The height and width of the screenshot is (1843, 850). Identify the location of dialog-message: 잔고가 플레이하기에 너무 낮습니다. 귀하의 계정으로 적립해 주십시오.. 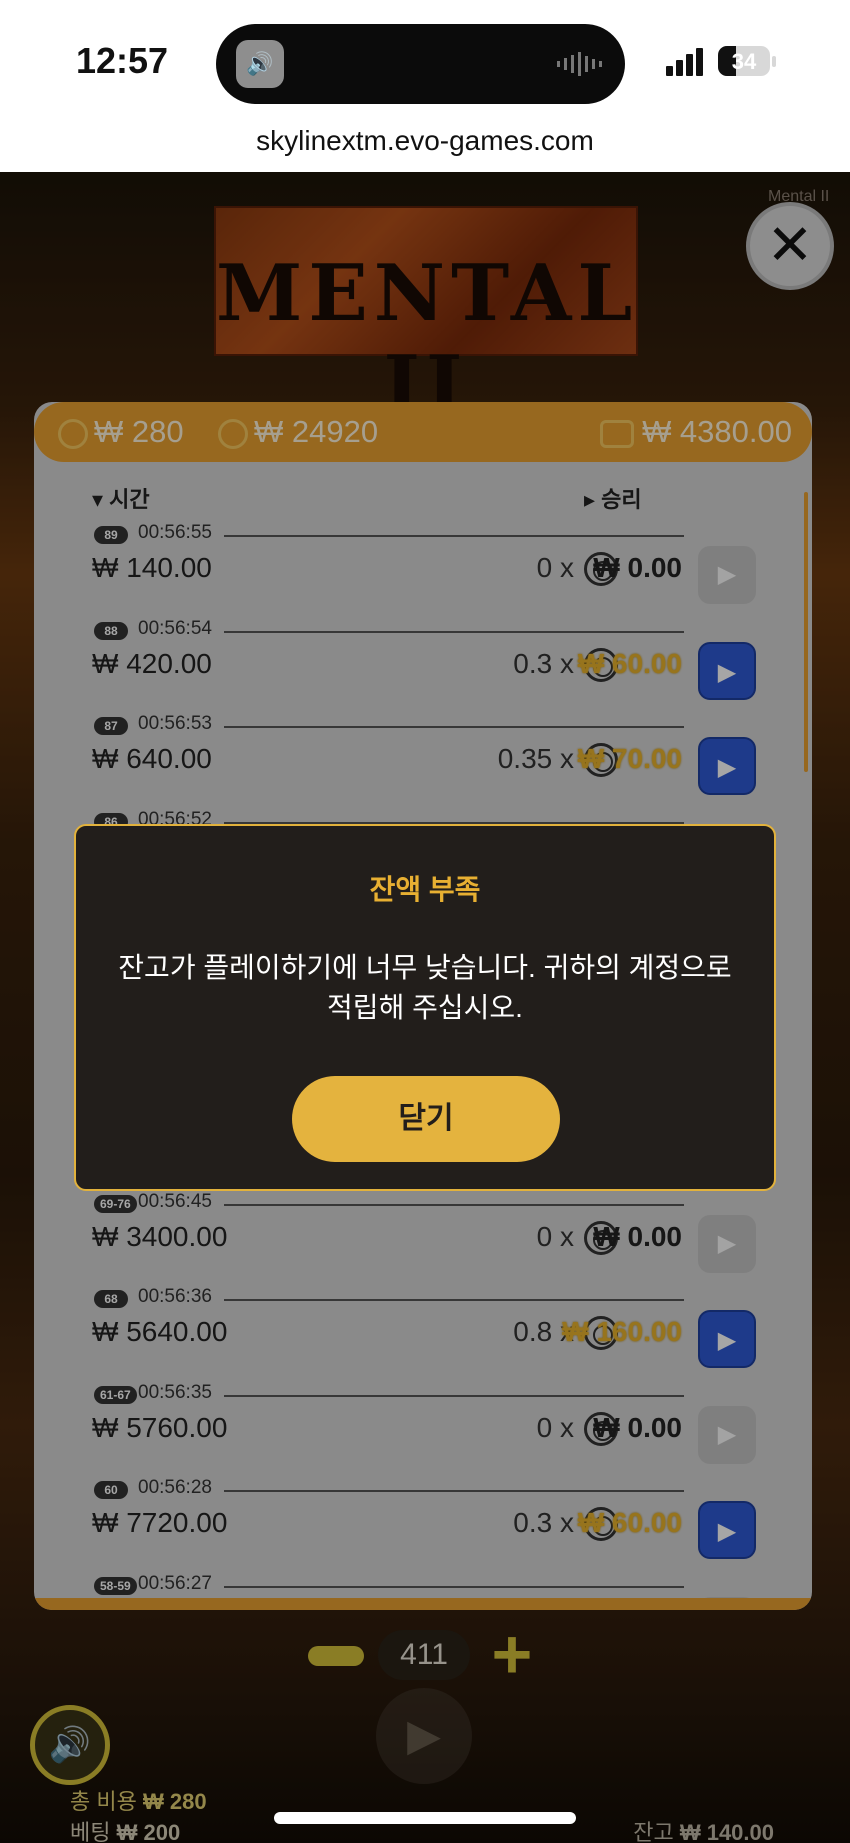
(425, 987).